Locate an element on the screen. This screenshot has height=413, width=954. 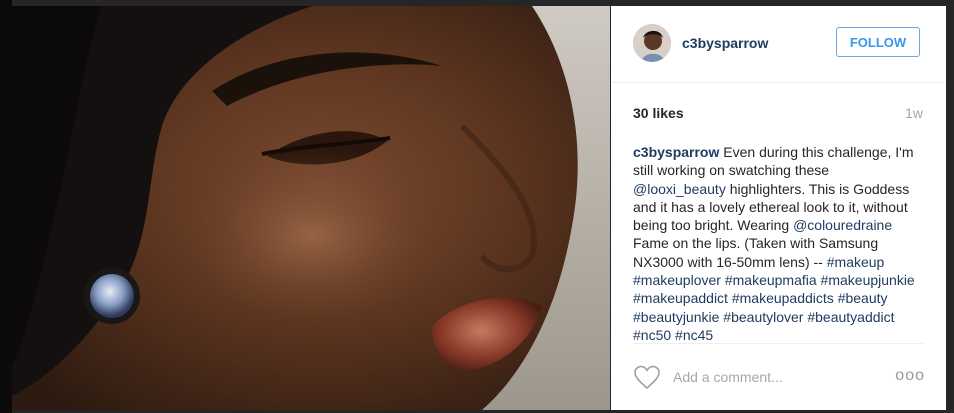
comment-input is located at coordinates (778, 377).